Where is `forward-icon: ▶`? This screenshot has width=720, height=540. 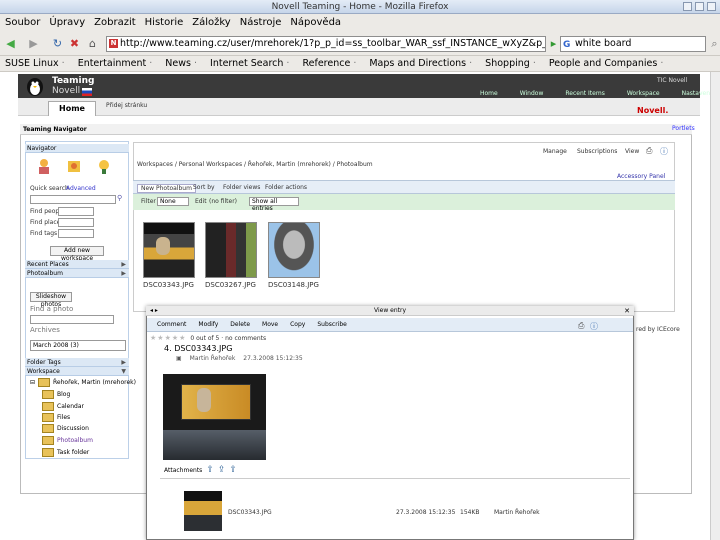 forward-icon: ▶ is located at coordinates (33, 43).